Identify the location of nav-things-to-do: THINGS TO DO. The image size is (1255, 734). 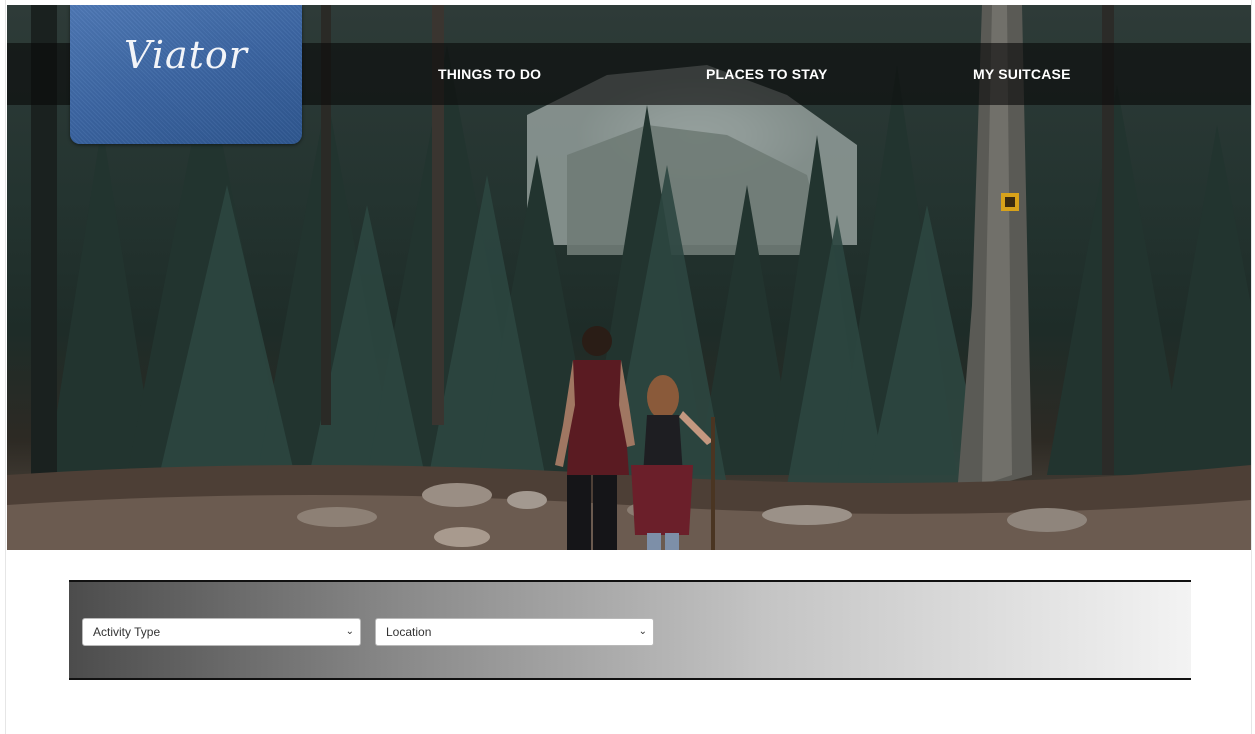
(489, 74).